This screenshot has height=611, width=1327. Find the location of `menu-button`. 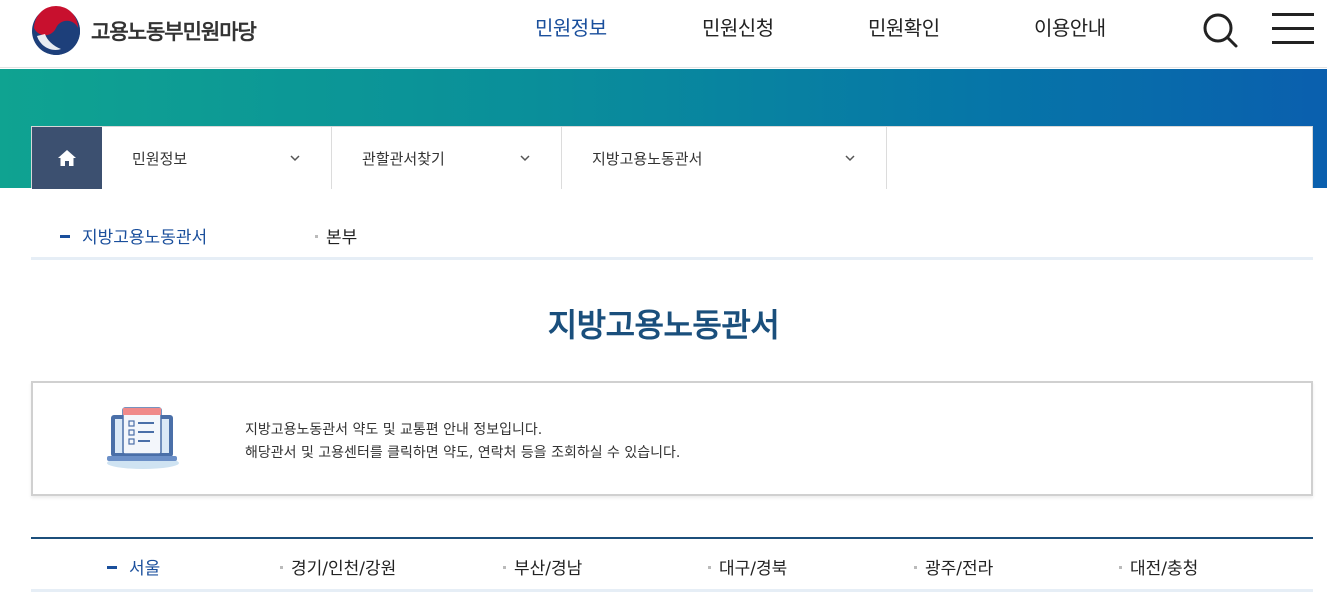

menu-button is located at coordinates (1293, 29).